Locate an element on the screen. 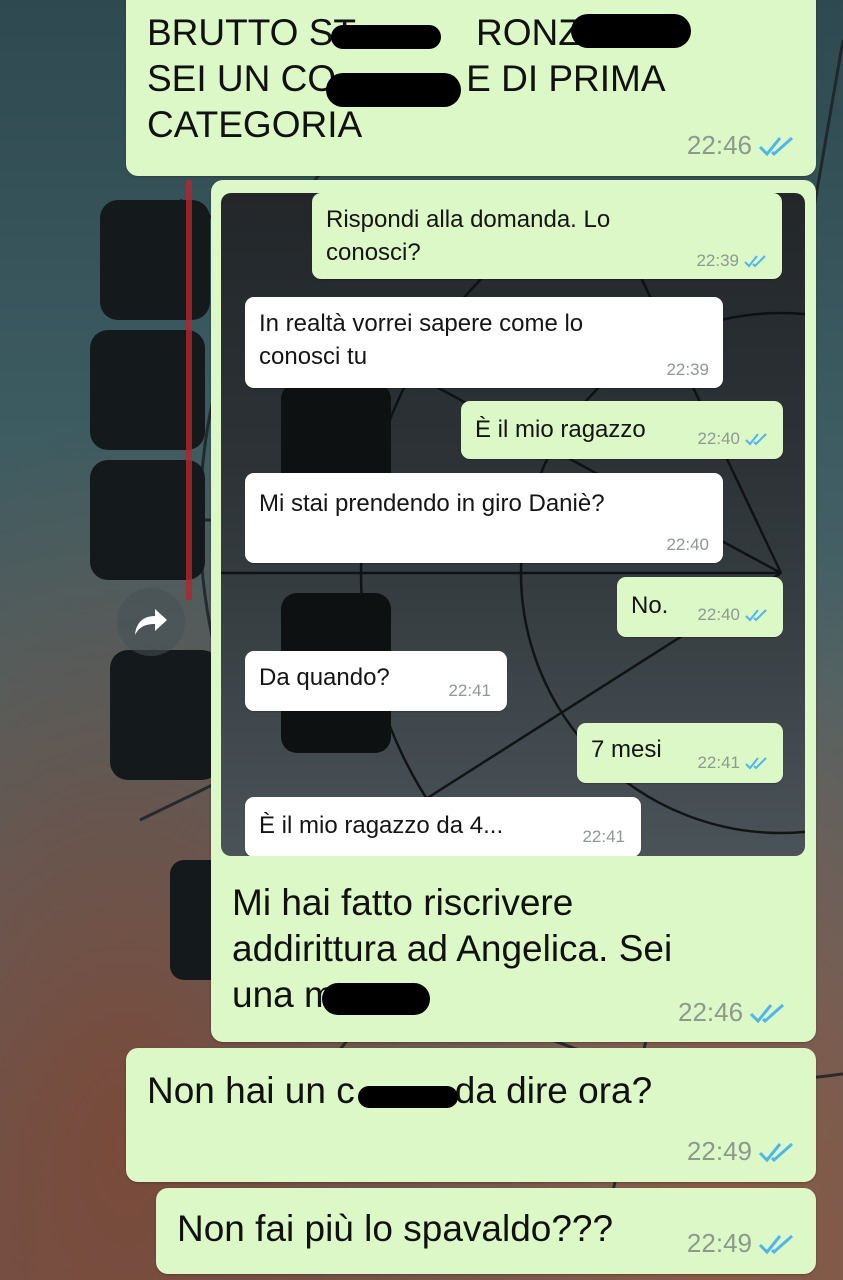 This screenshot has width=843, height=1280. message-bubble-3: Non hai un c da dire ora? 22:49 is located at coordinates (471, 1115).